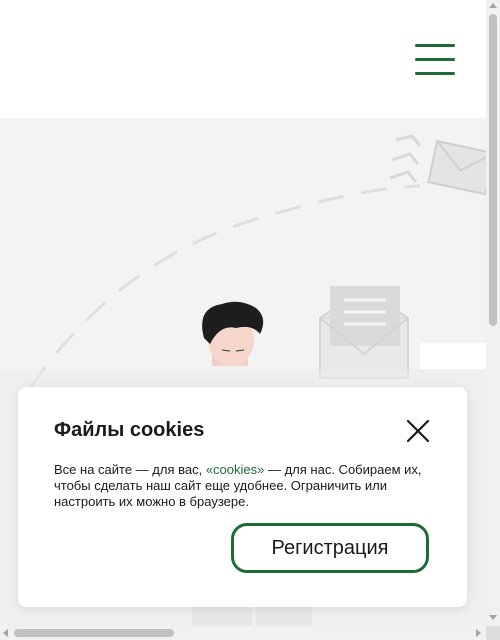 Image resolution: width=500 pixels, height=640 pixels. I want to click on register-button: Регистрация, so click(330, 548).